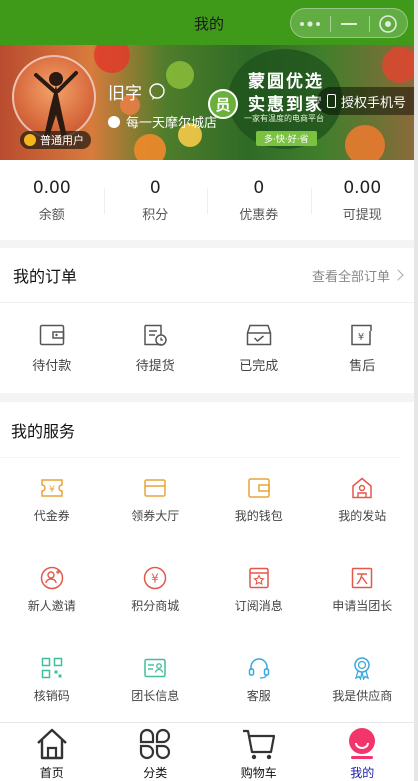 The image size is (418, 781). I want to click on stat-points: 0 积分, so click(155, 200).